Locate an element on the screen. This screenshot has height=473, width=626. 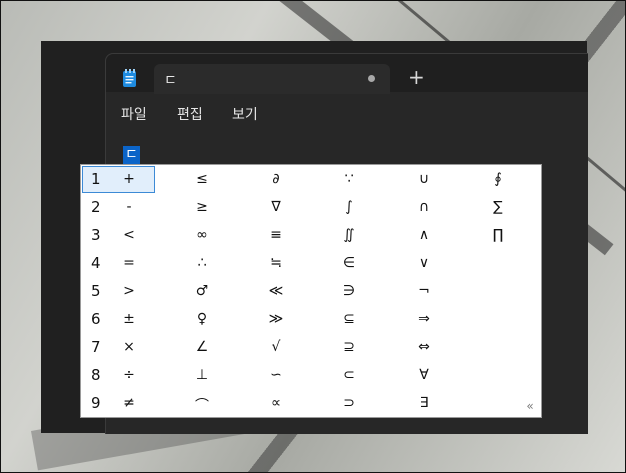
candidate-symbol: ⊥ is located at coordinates (202, 375).